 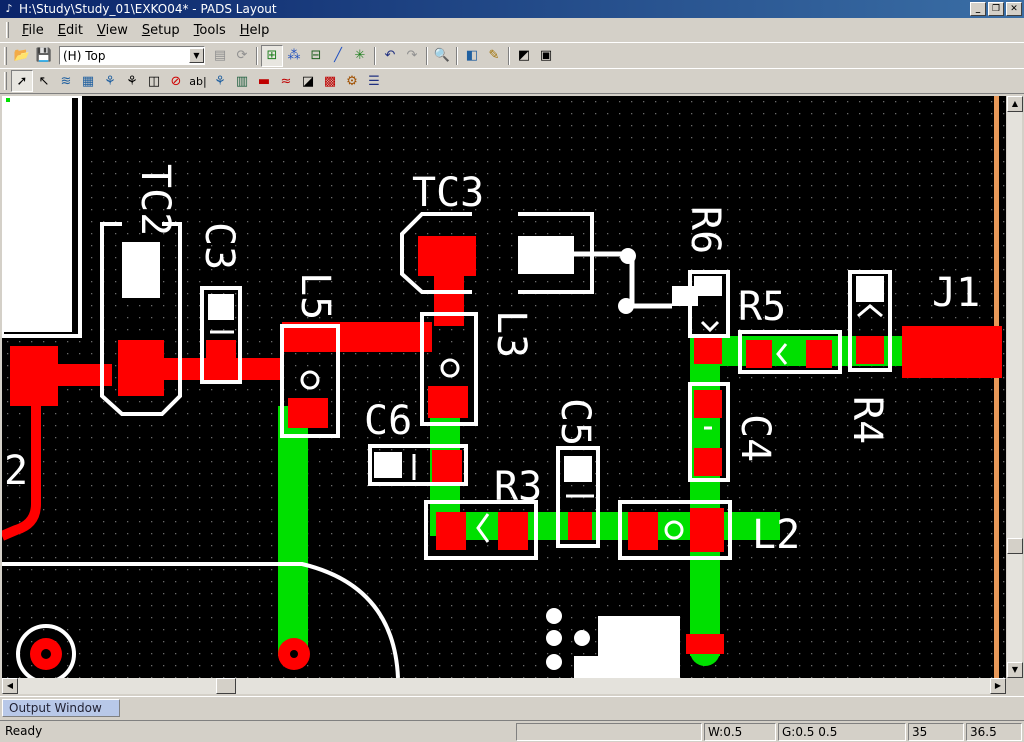 I want to click on menu-view: View, so click(x=112, y=30).